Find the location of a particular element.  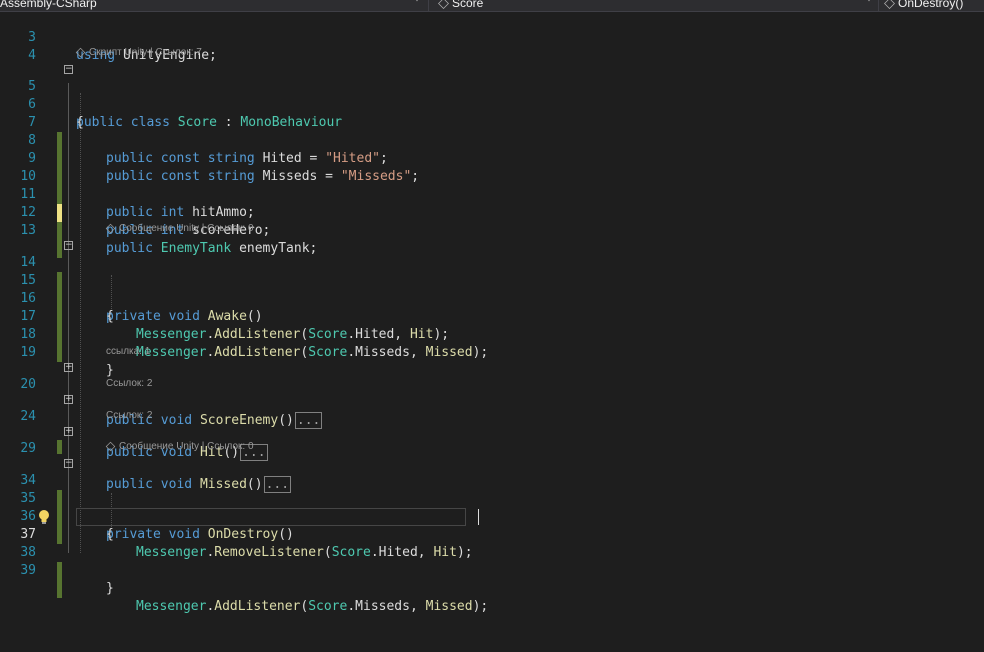

code-line: 14 − private void Awake() is located at coordinates (492, 280).